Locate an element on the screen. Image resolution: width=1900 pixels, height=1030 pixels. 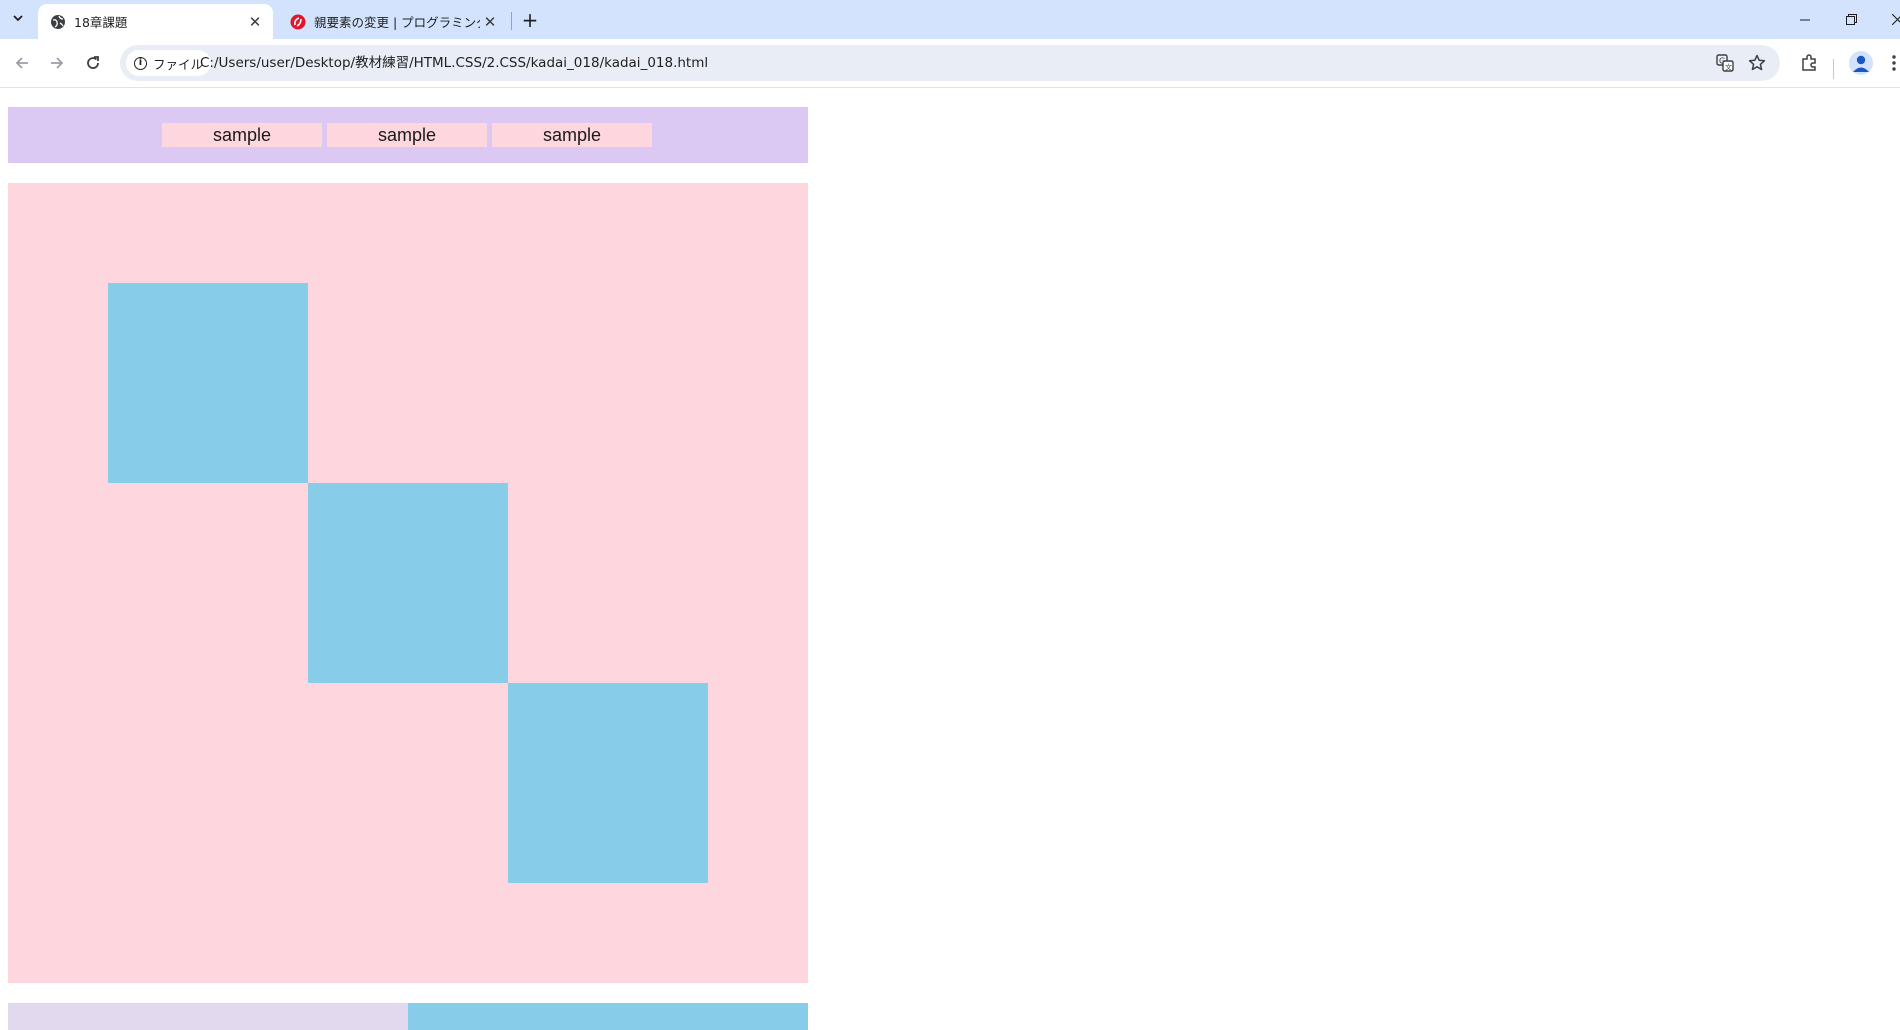
info-icon: i is located at coordinates (140, 63).